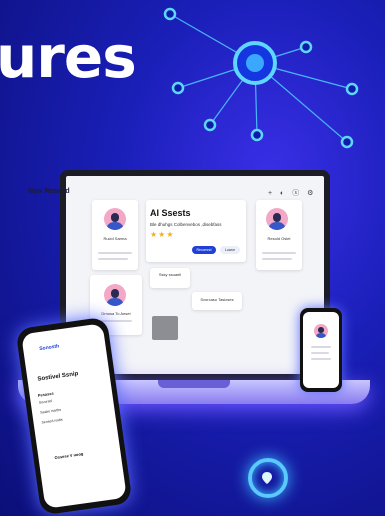 This screenshot has width=385, height=516. What do you see at coordinates (45, 394) in the screenshot?
I see `phone-field-label: Pesasss` at bounding box center [45, 394].